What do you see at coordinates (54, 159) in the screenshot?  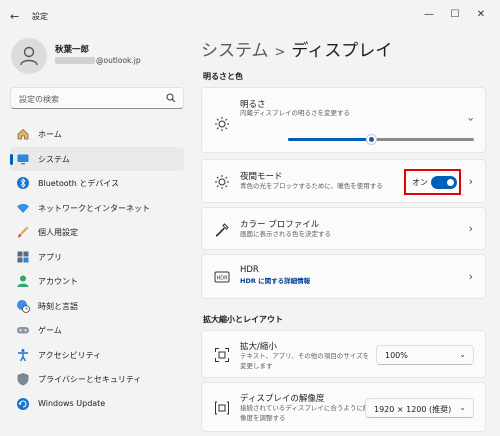 I see `sidebar-item-label: システム` at bounding box center [54, 159].